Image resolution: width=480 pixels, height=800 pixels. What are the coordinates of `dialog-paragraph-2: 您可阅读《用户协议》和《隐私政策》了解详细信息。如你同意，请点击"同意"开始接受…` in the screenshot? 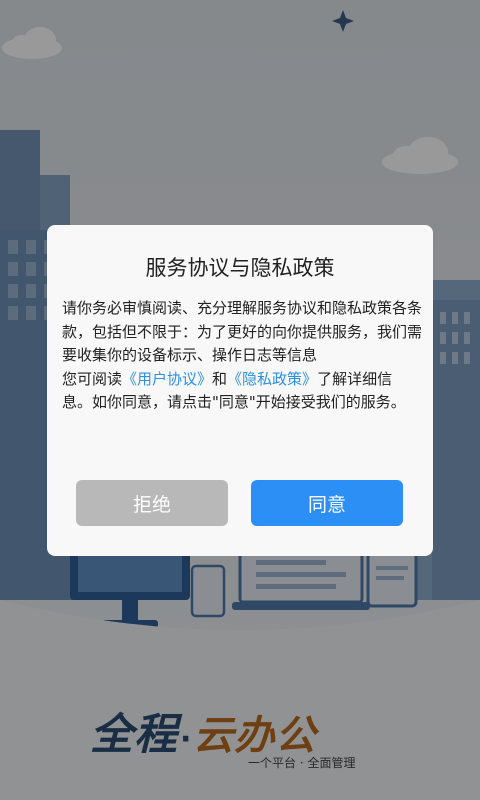 It's located at (242, 391).